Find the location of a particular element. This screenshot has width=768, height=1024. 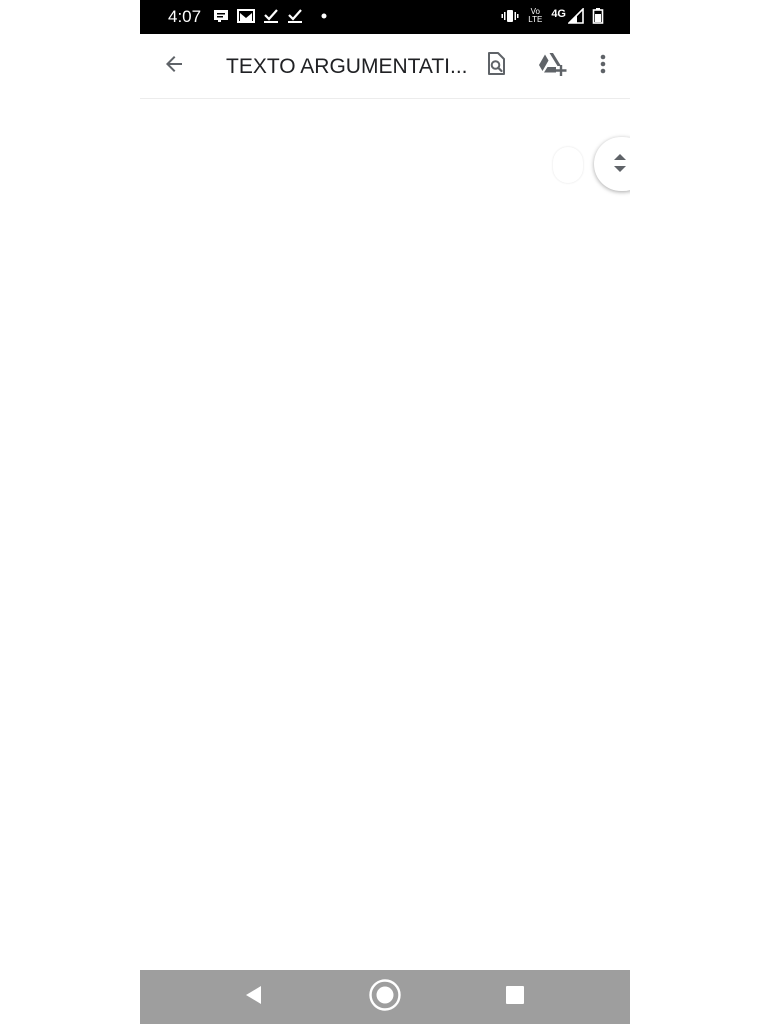

nav-recents-icon is located at coordinates (515, 997).